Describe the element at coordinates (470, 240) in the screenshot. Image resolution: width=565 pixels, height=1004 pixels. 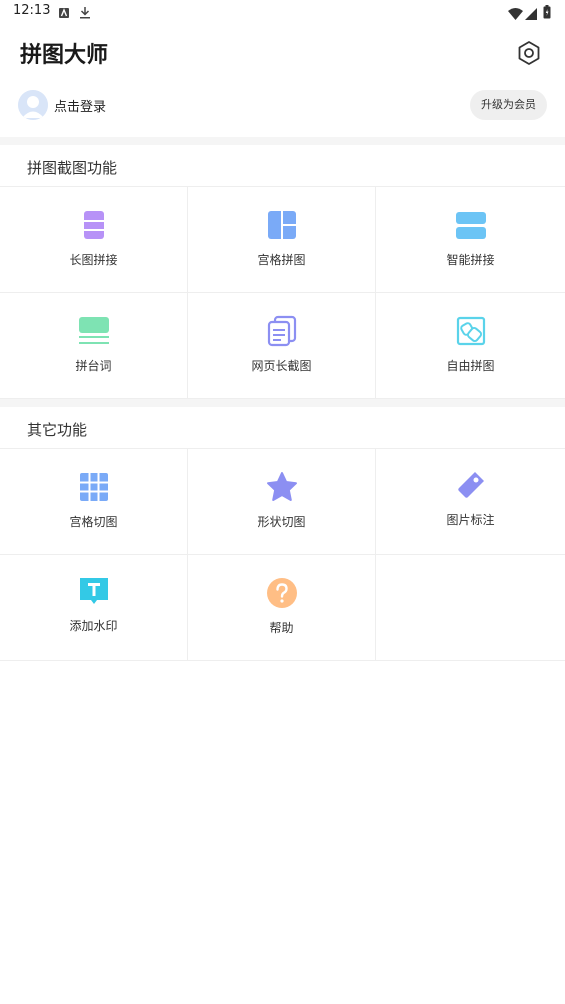
I see `feature-smart-stitch: 智能拼接` at that location.